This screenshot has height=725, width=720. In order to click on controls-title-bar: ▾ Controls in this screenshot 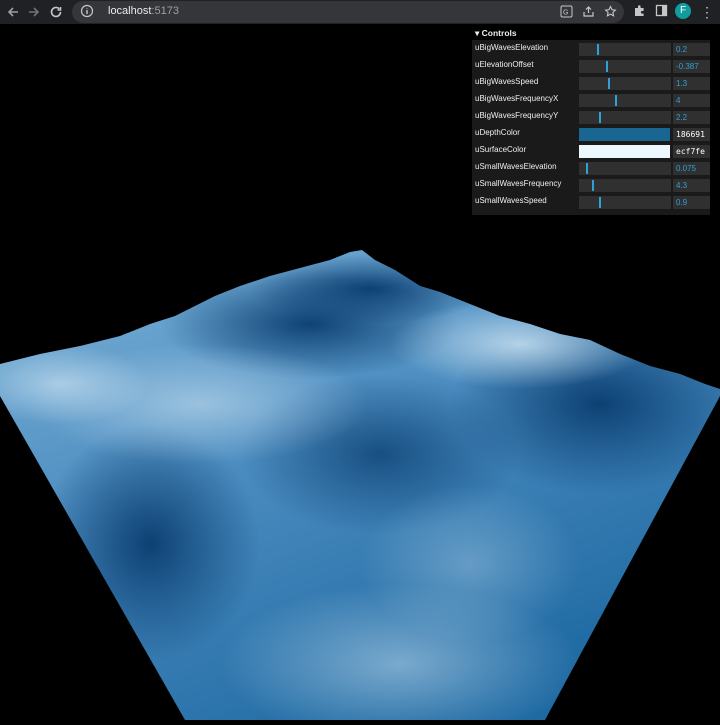, I will do `click(591, 33)`.